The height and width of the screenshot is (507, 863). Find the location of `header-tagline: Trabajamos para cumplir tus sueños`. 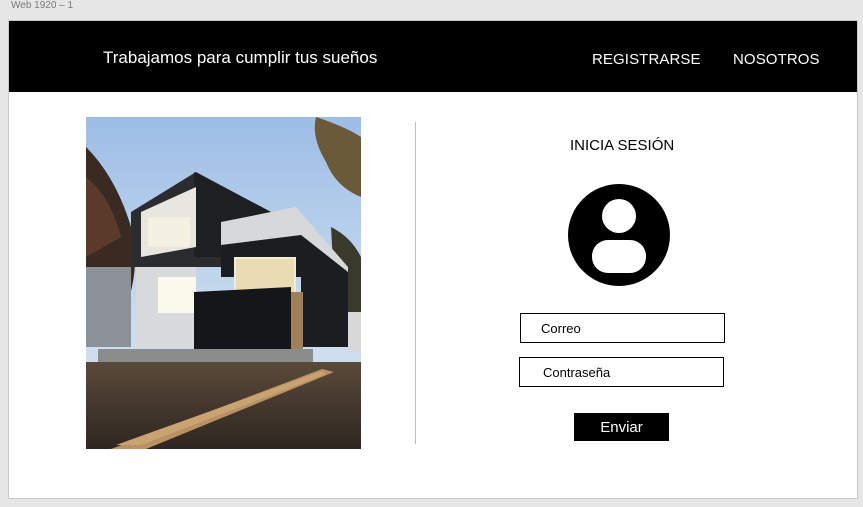

header-tagline: Trabajamos para cumplir tus sueños is located at coordinates (240, 57).